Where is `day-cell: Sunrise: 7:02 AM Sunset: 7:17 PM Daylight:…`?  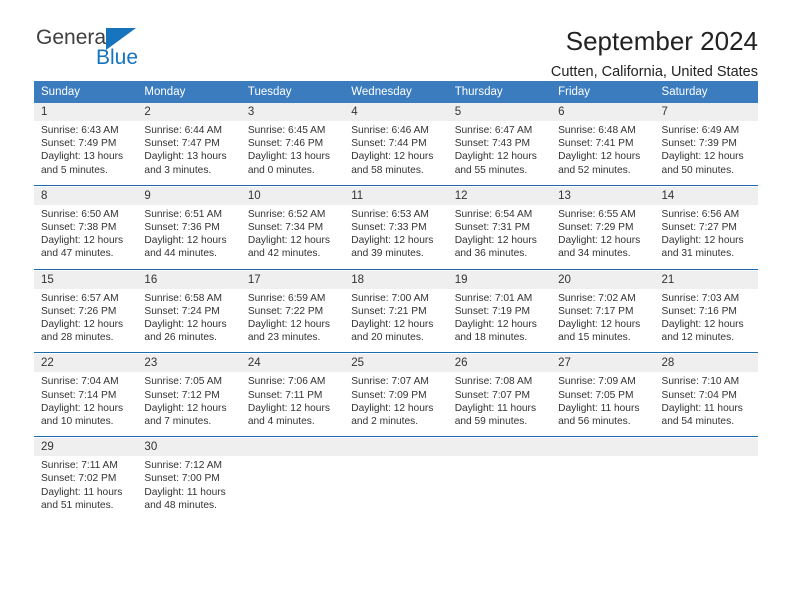
day-cell: Sunrise: 7:02 AM Sunset: 7:17 PM Daylight:… is located at coordinates (603, 320).